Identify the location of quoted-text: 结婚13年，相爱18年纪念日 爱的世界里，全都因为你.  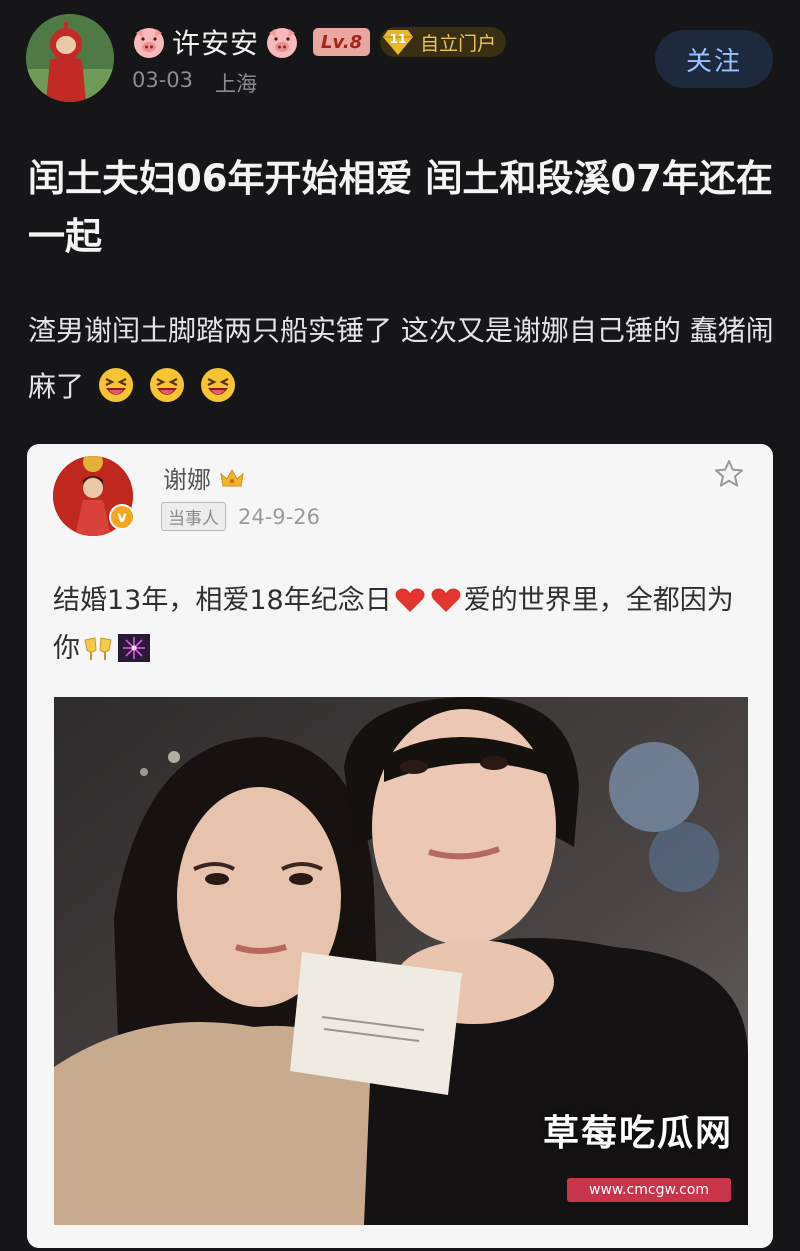
(403, 625).